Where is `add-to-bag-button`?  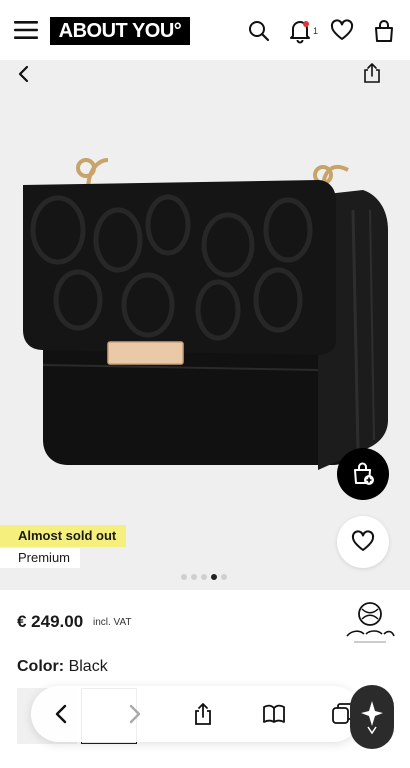 add-to-bag-button is located at coordinates (363, 474).